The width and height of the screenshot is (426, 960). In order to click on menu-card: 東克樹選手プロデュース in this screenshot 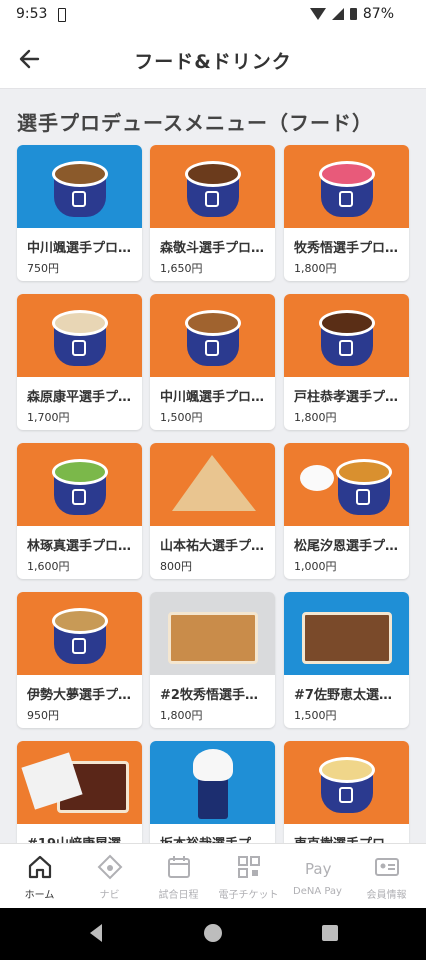, I will do `click(346, 792)`.